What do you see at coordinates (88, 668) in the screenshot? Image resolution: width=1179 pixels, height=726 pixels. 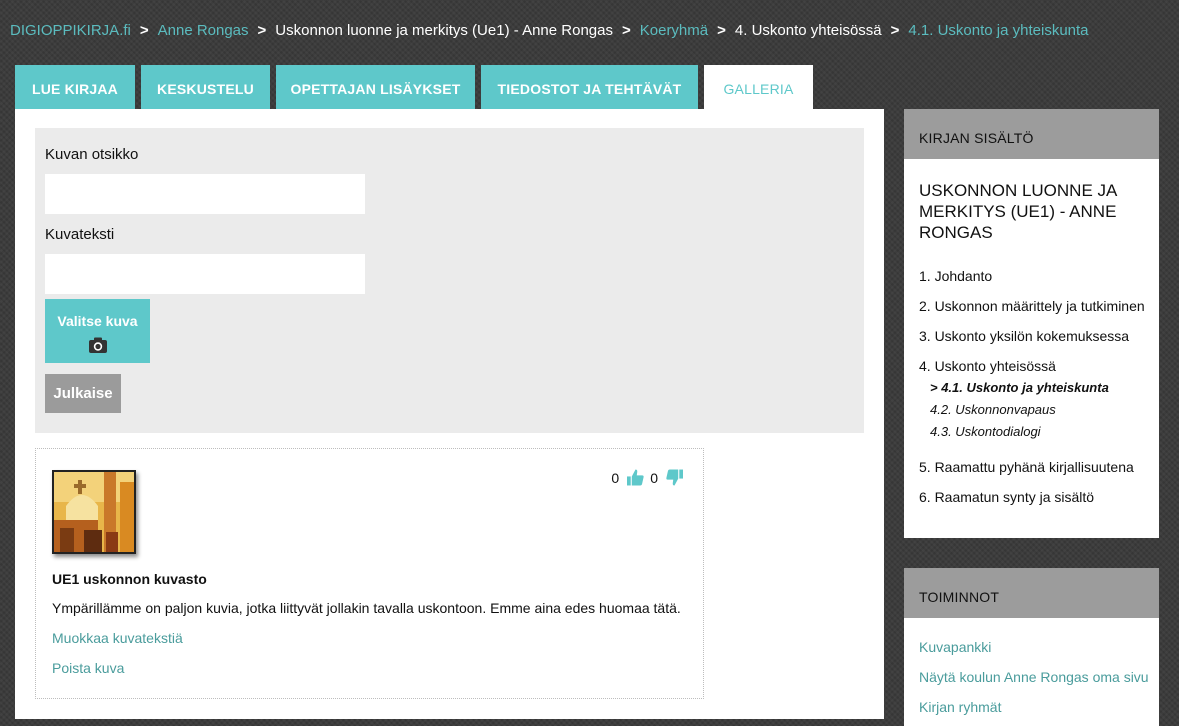 I see `delete-image-link: Poista kuva` at bounding box center [88, 668].